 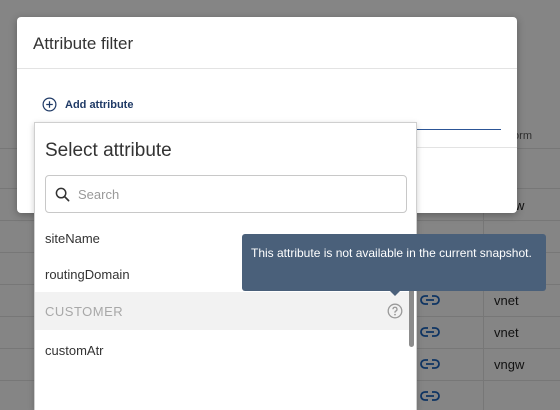 I want to click on dropdown-title: Select attribute, so click(x=108, y=150).